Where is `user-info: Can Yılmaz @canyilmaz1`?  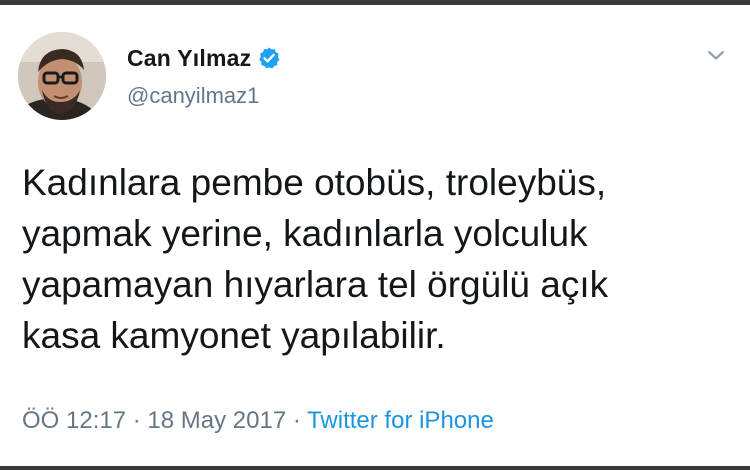
user-info: Can Yılmaz @canyilmaz1 is located at coordinates (204, 76).